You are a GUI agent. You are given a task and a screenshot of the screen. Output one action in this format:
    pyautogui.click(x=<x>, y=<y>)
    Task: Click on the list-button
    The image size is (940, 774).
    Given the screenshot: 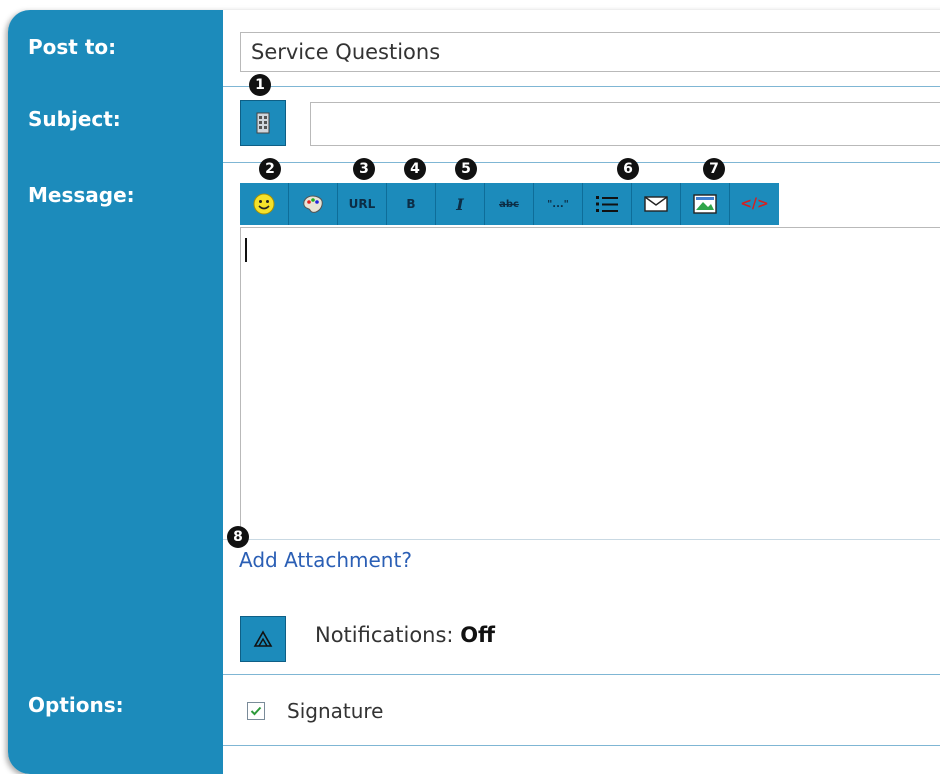 What is the action you would take?
    pyautogui.click(x=607, y=204)
    